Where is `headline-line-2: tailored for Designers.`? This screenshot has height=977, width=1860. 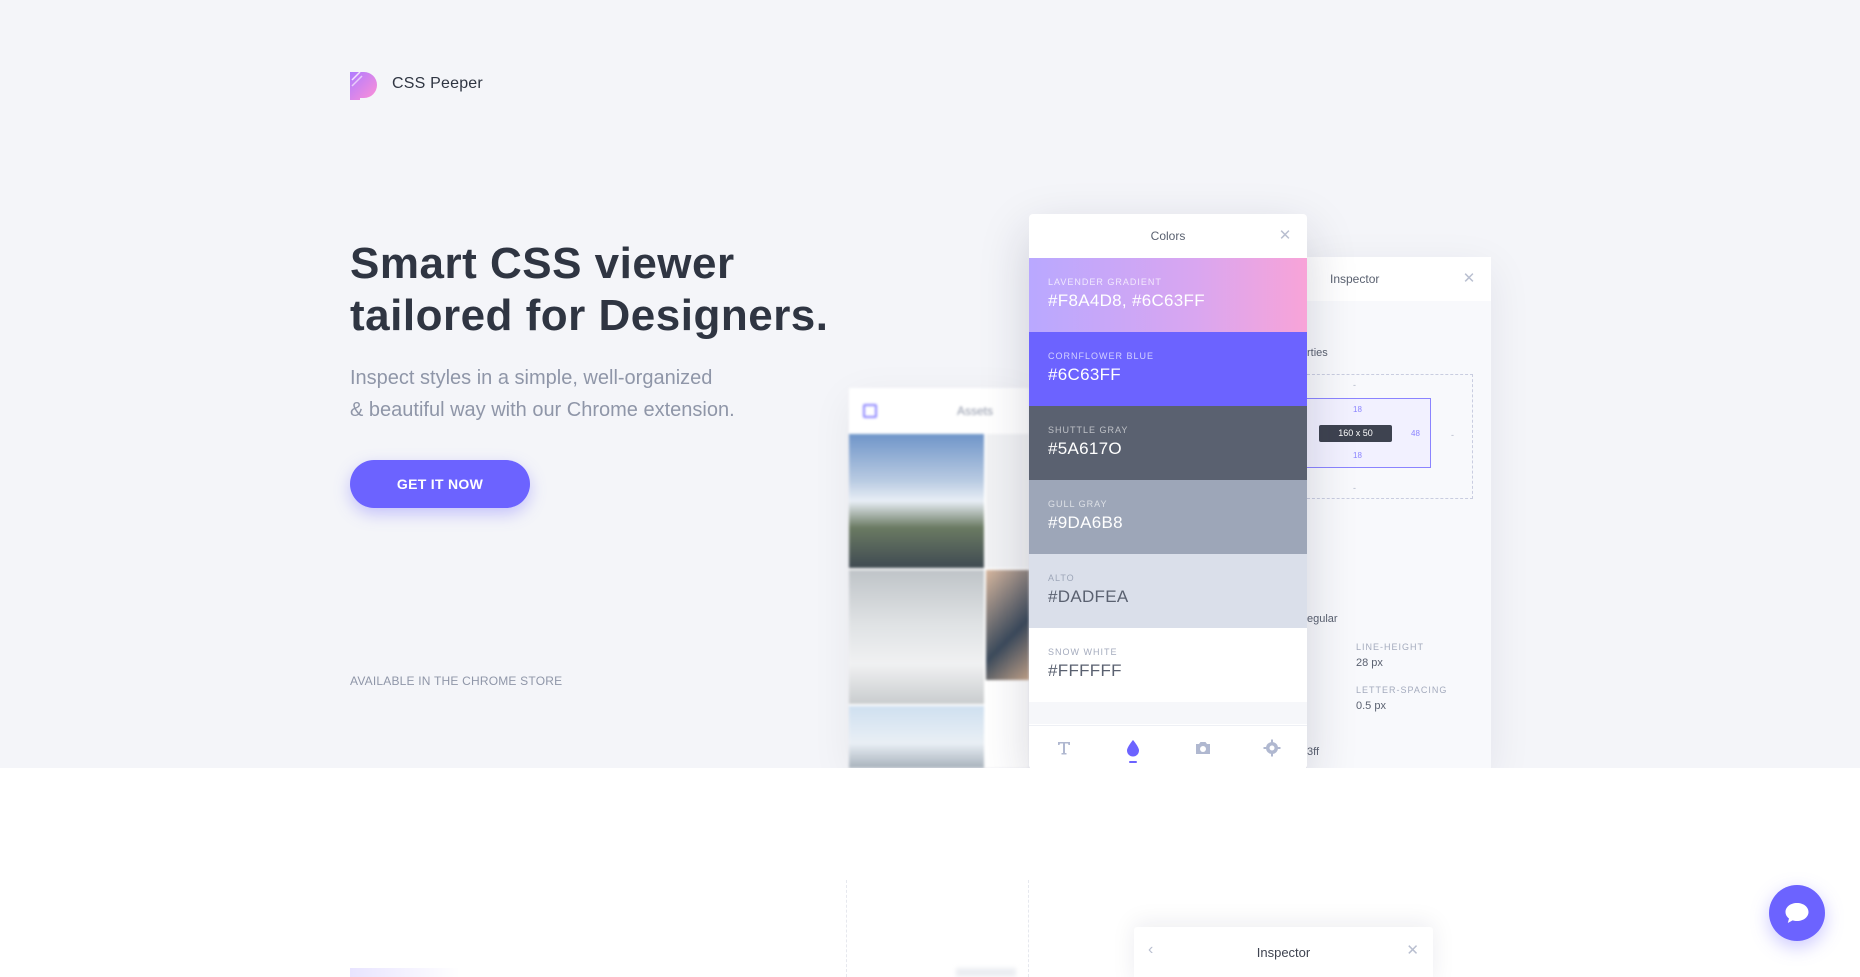 headline-line-2: tailored for Designers. is located at coordinates (589, 315).